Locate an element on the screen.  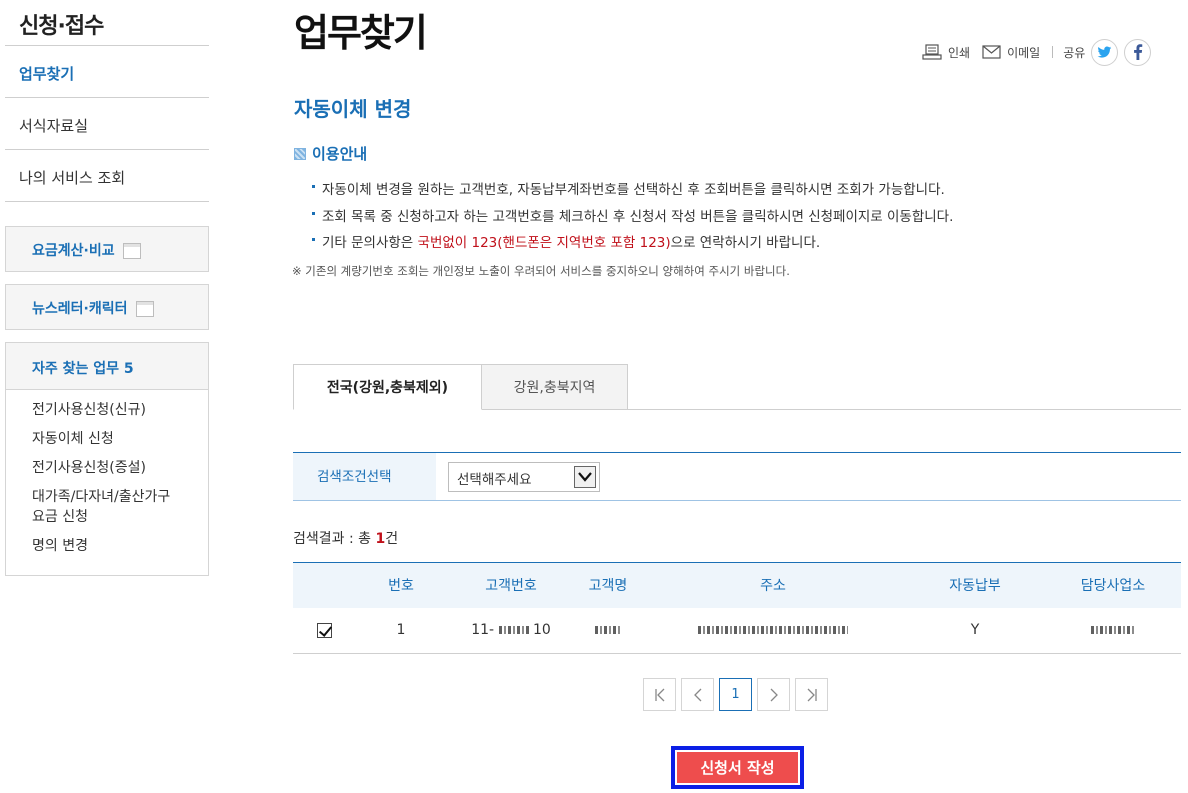
row-auto-pay: Y is located at coordinates (975, 630).